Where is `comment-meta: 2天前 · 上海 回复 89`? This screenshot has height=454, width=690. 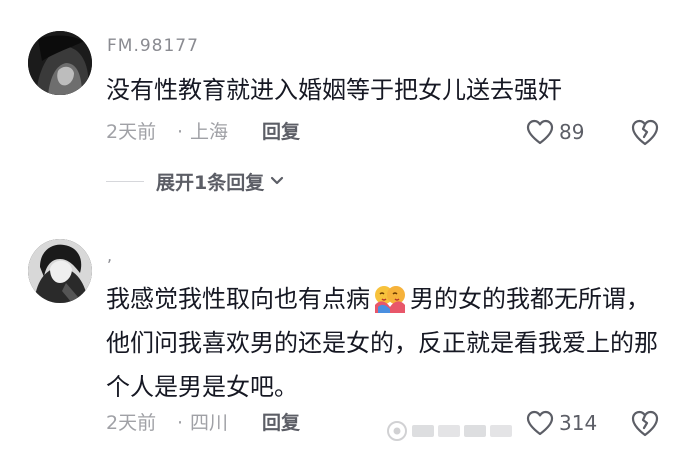 comment-meta: 2天前 · 上海 回复 89 is located at coordinates (386, 132).